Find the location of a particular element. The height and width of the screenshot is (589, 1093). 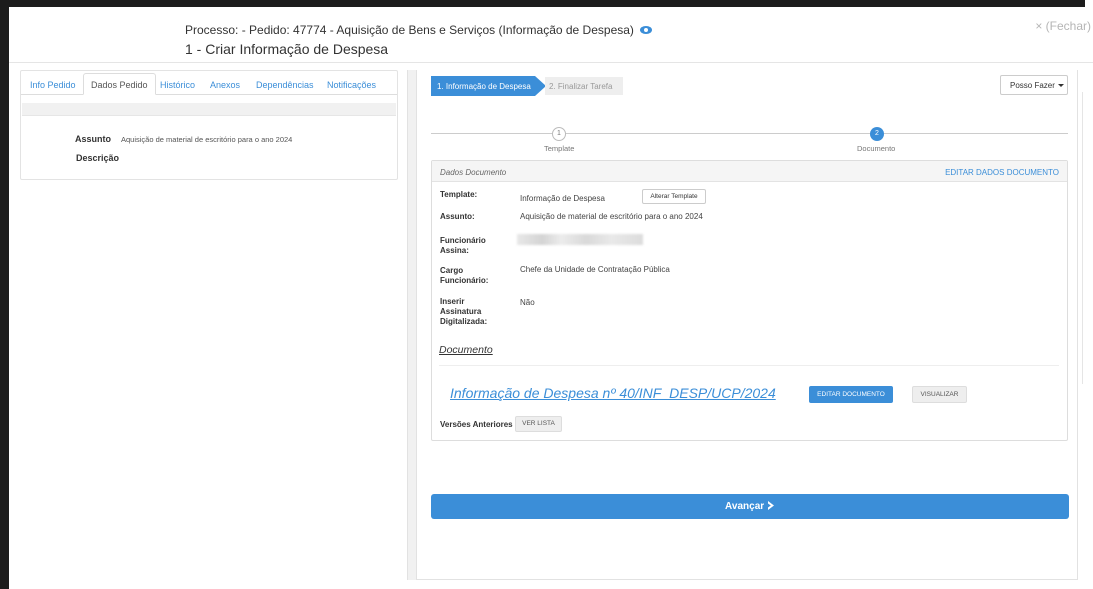

tab-anexos: Anexos is located at coordinates (225, 85).